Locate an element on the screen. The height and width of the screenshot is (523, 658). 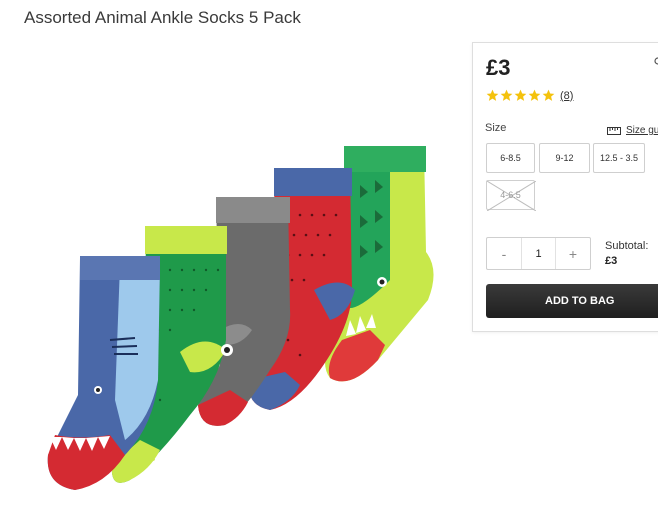
quantity-stepper: - 1 + is located at coordinates (538, 253).